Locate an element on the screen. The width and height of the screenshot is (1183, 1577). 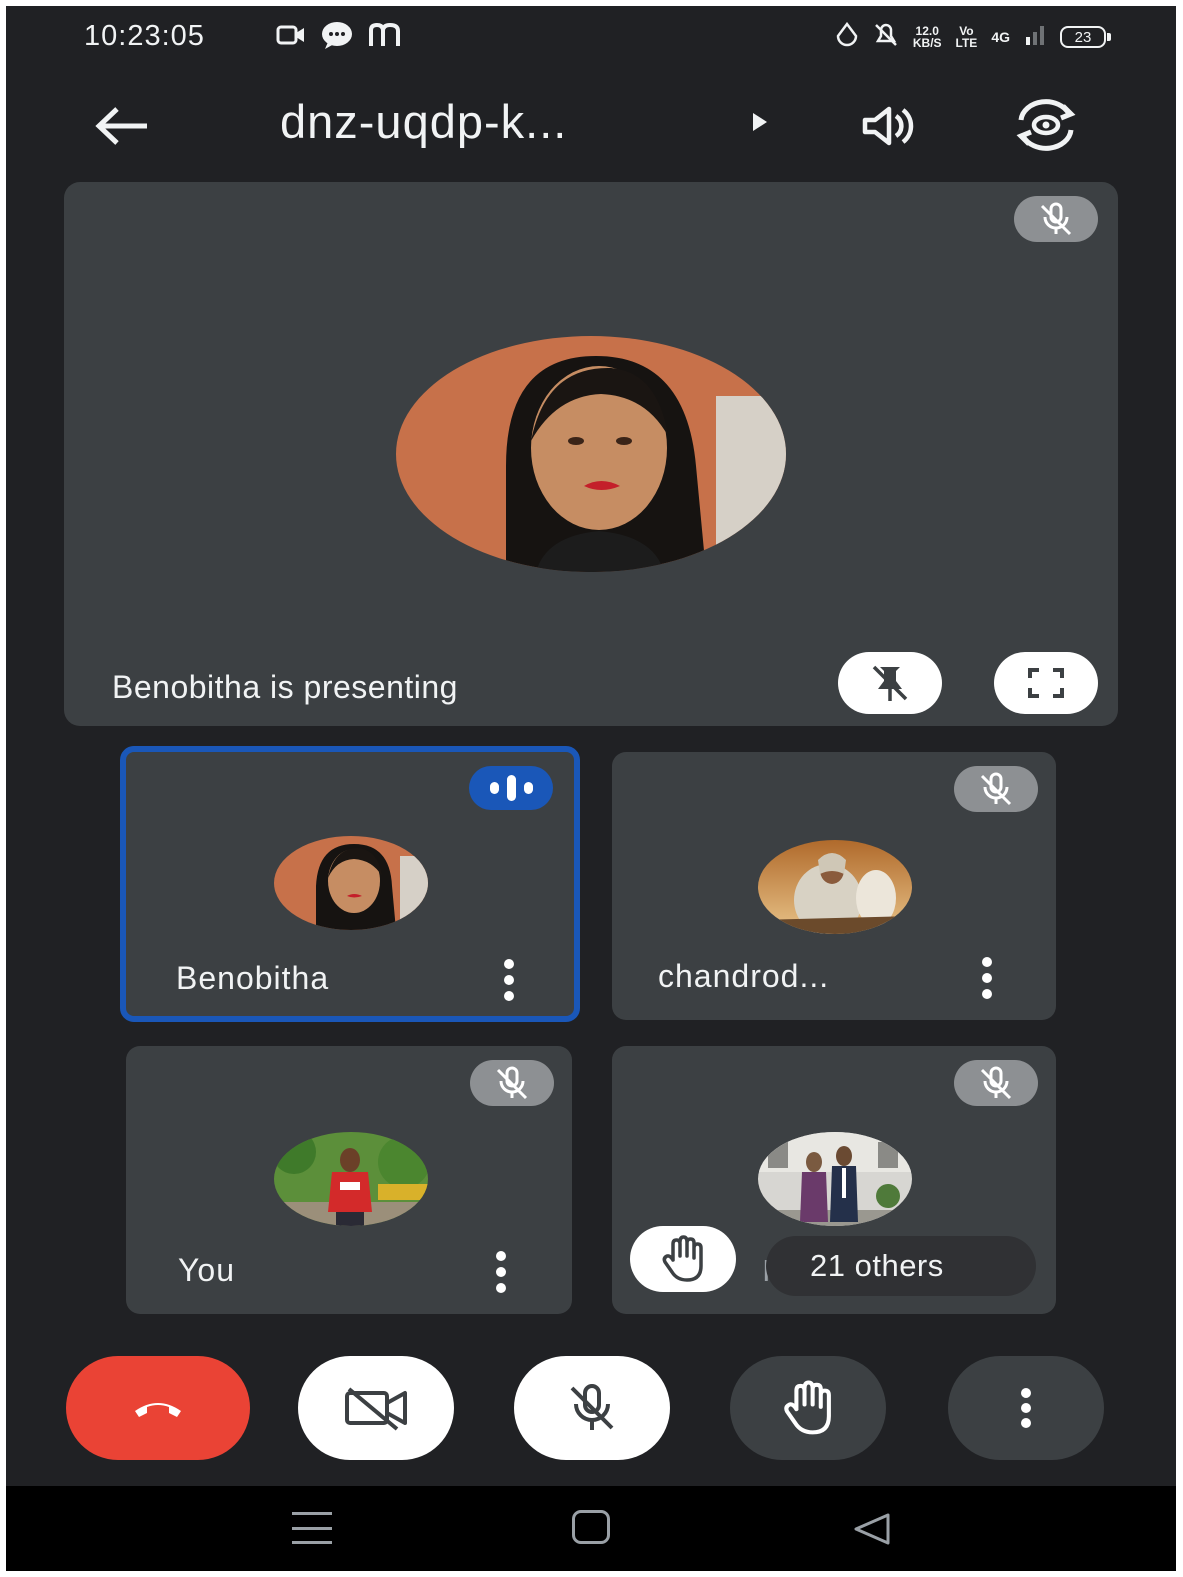
speaker-icon is located at coordinates (888, 126).